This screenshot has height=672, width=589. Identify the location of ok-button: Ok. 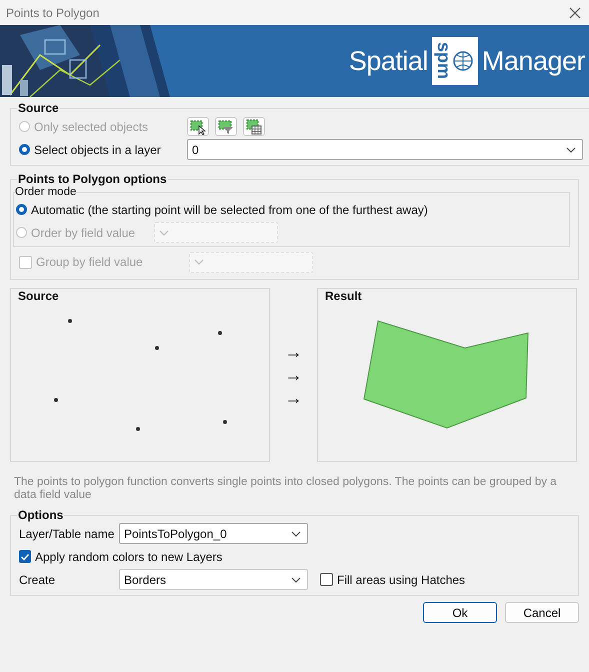
(460, 612).